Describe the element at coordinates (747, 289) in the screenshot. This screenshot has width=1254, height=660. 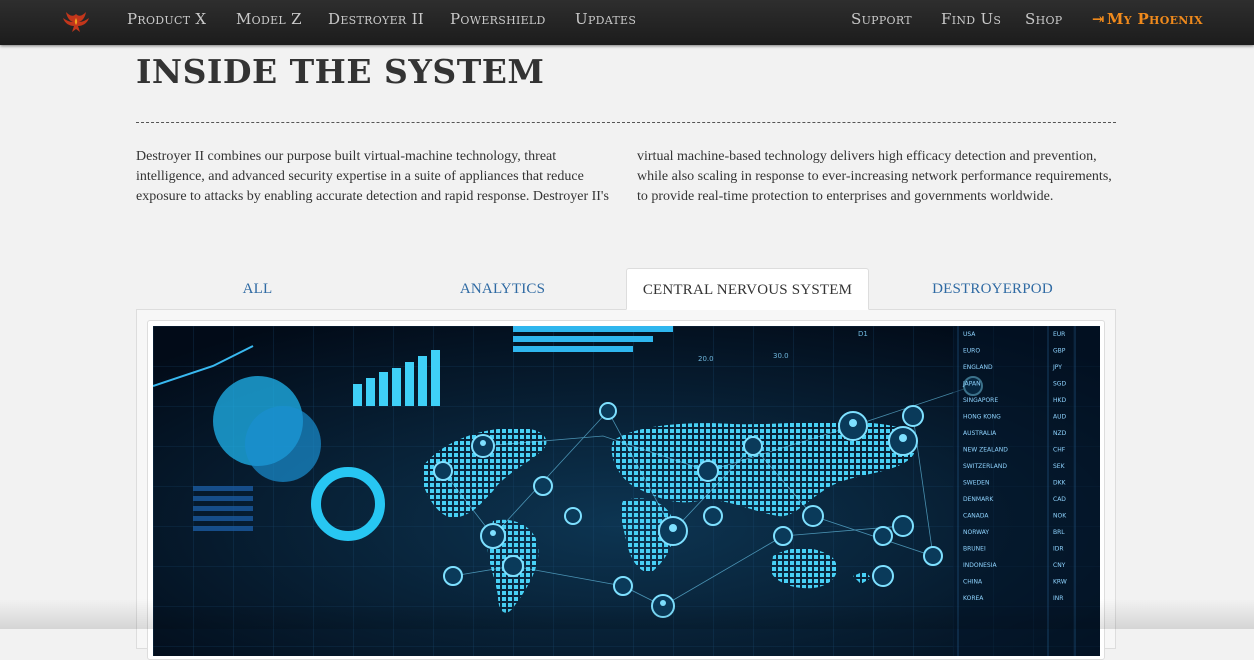
I see `tab-central-nervous-system: CENTRAL NERVOUS SYSTEM` at that location.